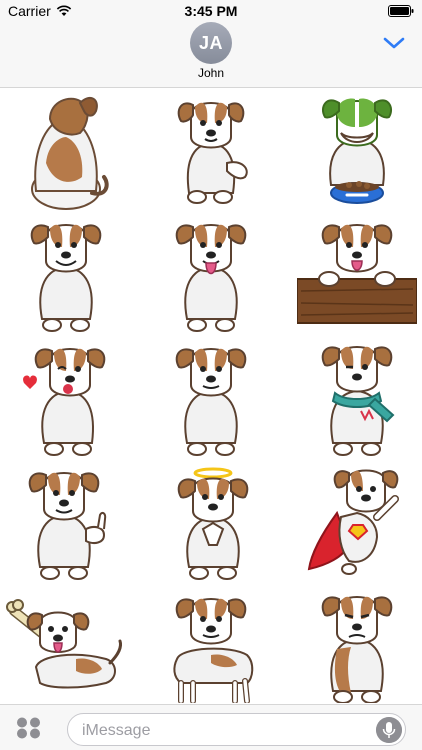  I want to click on dog-superhero-cape-image, so click(353, 522).